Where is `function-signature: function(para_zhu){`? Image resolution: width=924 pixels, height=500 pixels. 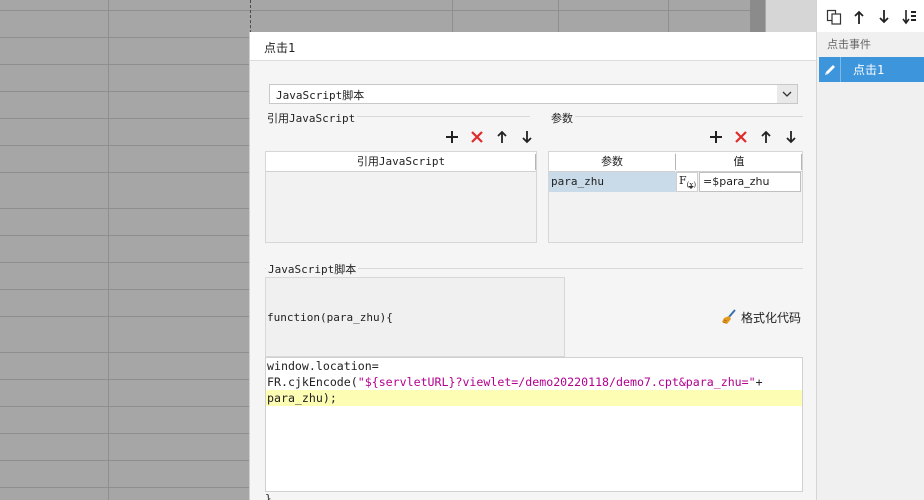 function-signature: function(para_zhu){ is located at coordinates (330, 317).